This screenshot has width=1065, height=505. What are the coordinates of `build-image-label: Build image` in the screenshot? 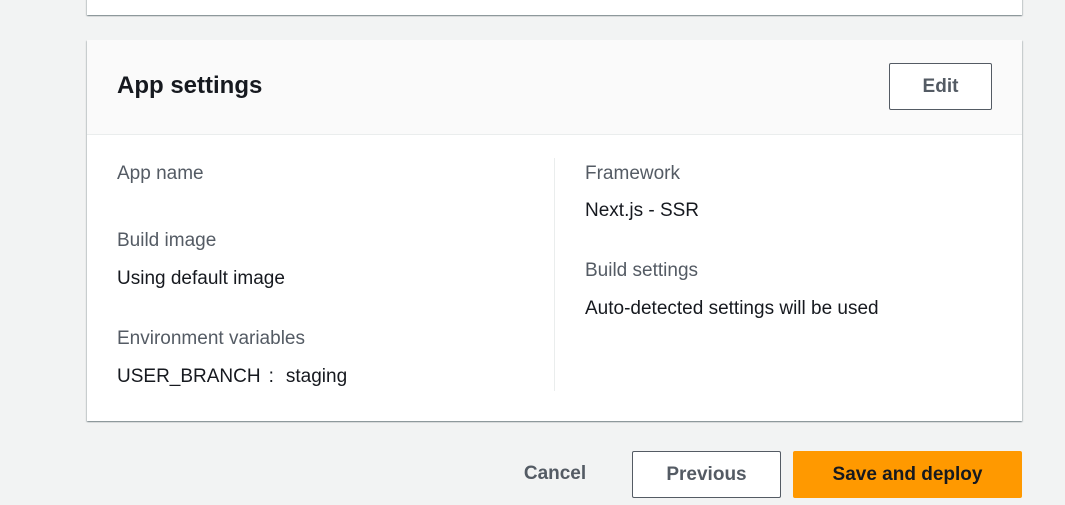 It's located at (167, 240).